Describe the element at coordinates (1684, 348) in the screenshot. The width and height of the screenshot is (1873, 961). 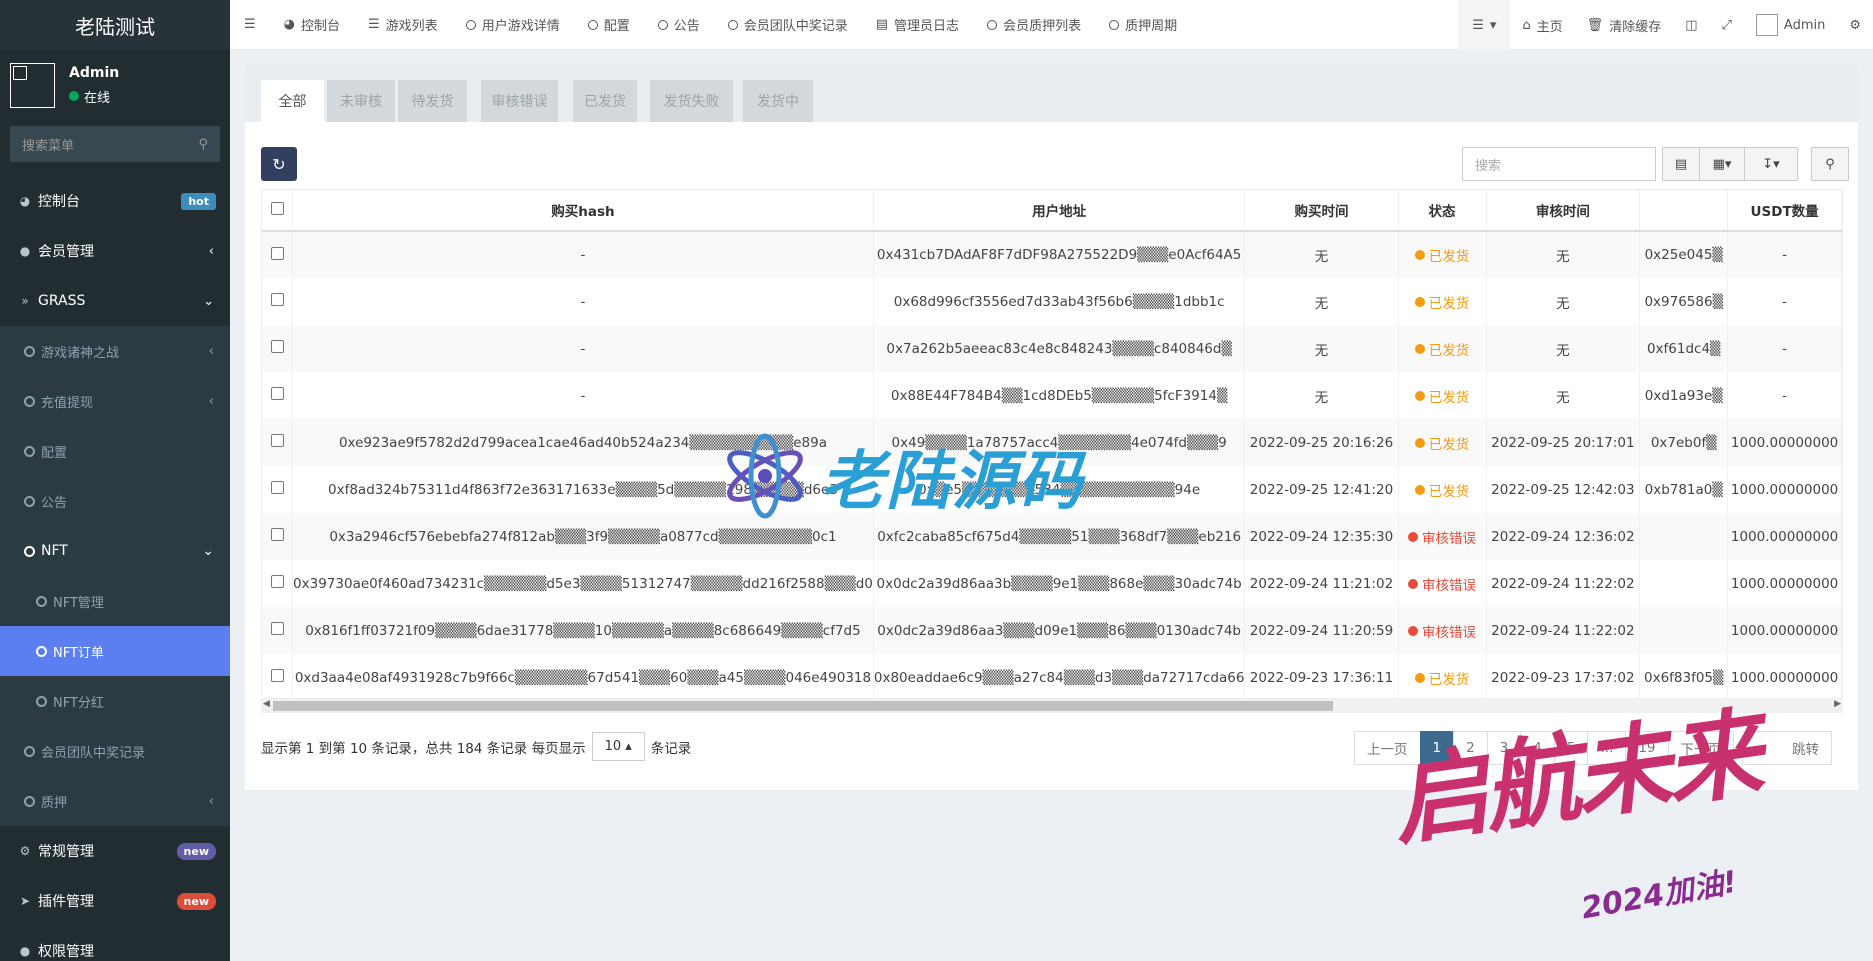
I see `cell-hidden: 0xf61dc4▒` at that location.